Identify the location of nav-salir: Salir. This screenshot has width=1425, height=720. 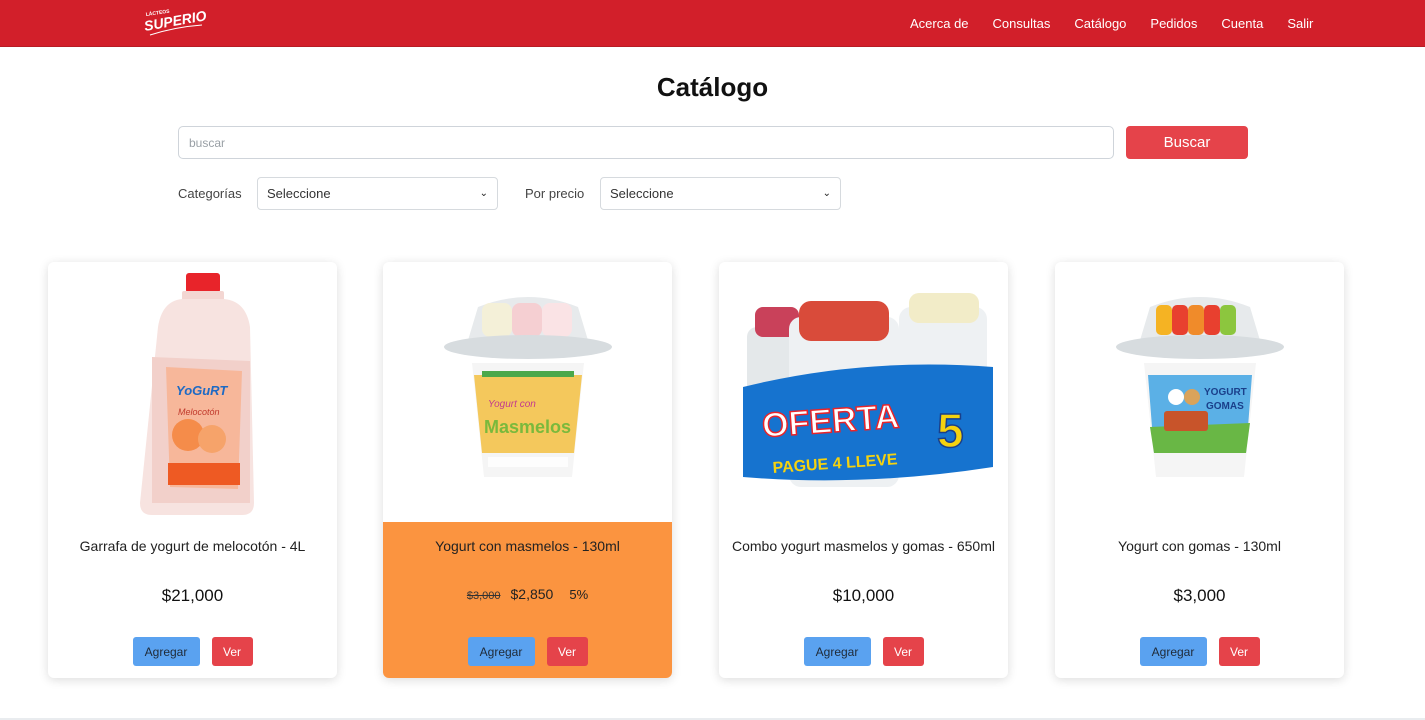
(1300, 23).